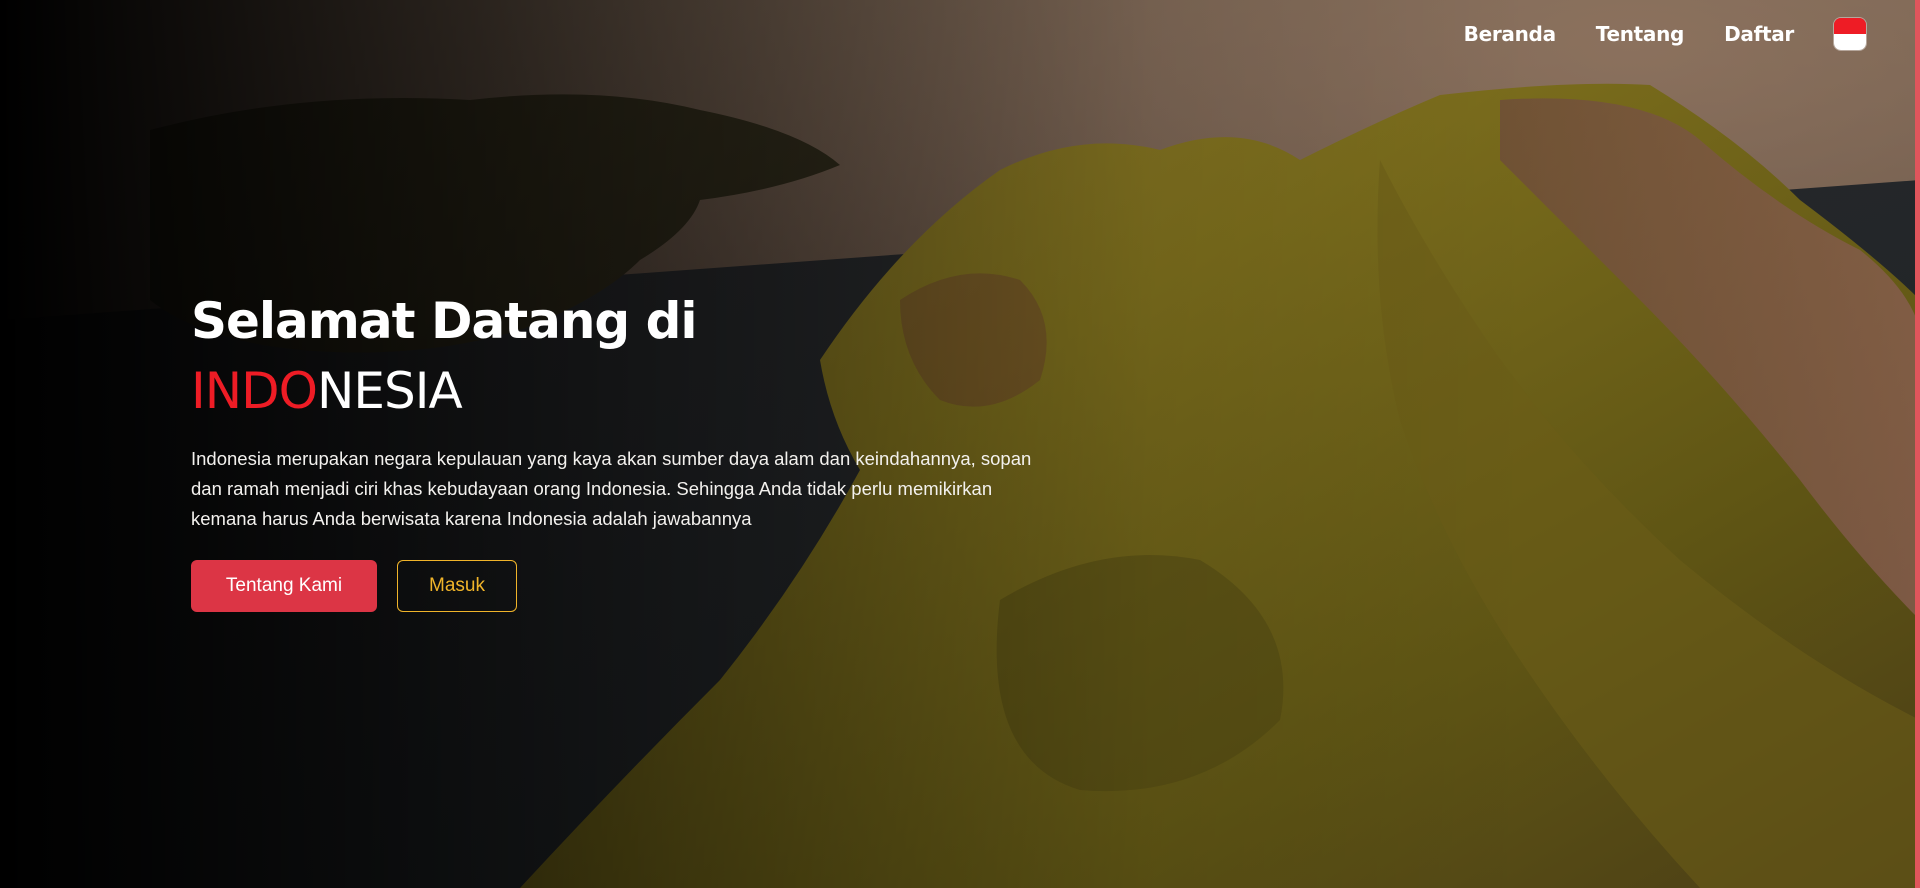 This screenshot has width=1920, height=888. What do you see at coordinates (254, 391) in the screenshot?
I see `brand-accent-text: INDO` at bounding box center [254, 391].